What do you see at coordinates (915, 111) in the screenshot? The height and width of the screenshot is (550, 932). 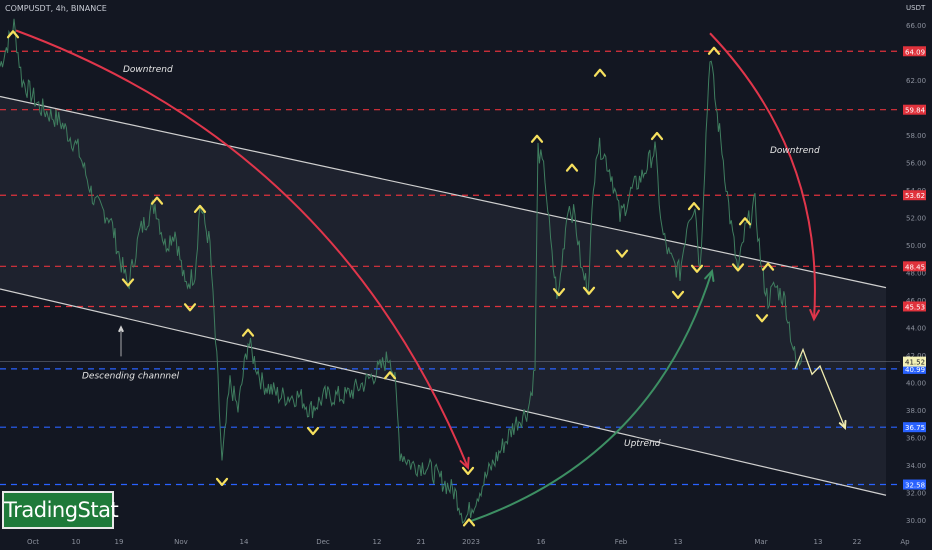 I see `price-level-tag-label: 59.84` at bounding box center [915, 111].